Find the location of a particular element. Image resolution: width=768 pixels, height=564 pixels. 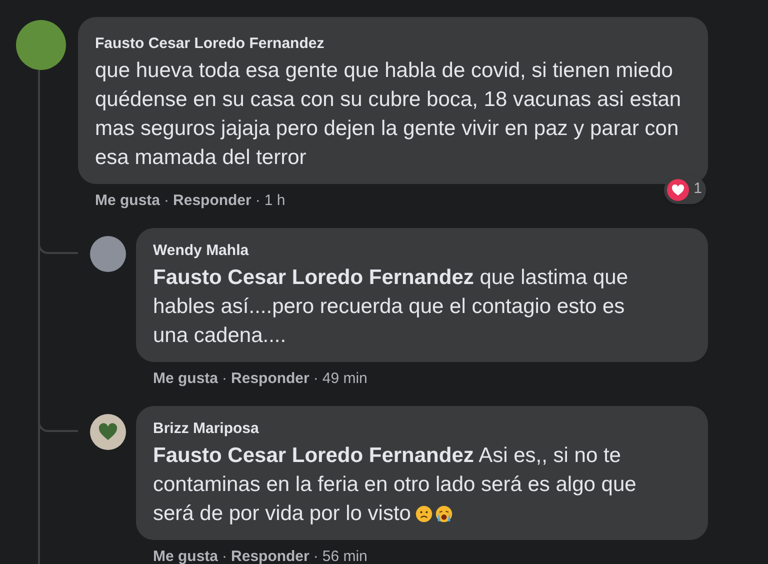

reply-text: Fausto Cesar Loredo Fernandez Asi es,, si no te contaminas en la feria en otro lado será es algo que será de por vida por lo visto is located at coordinates (395, 484).